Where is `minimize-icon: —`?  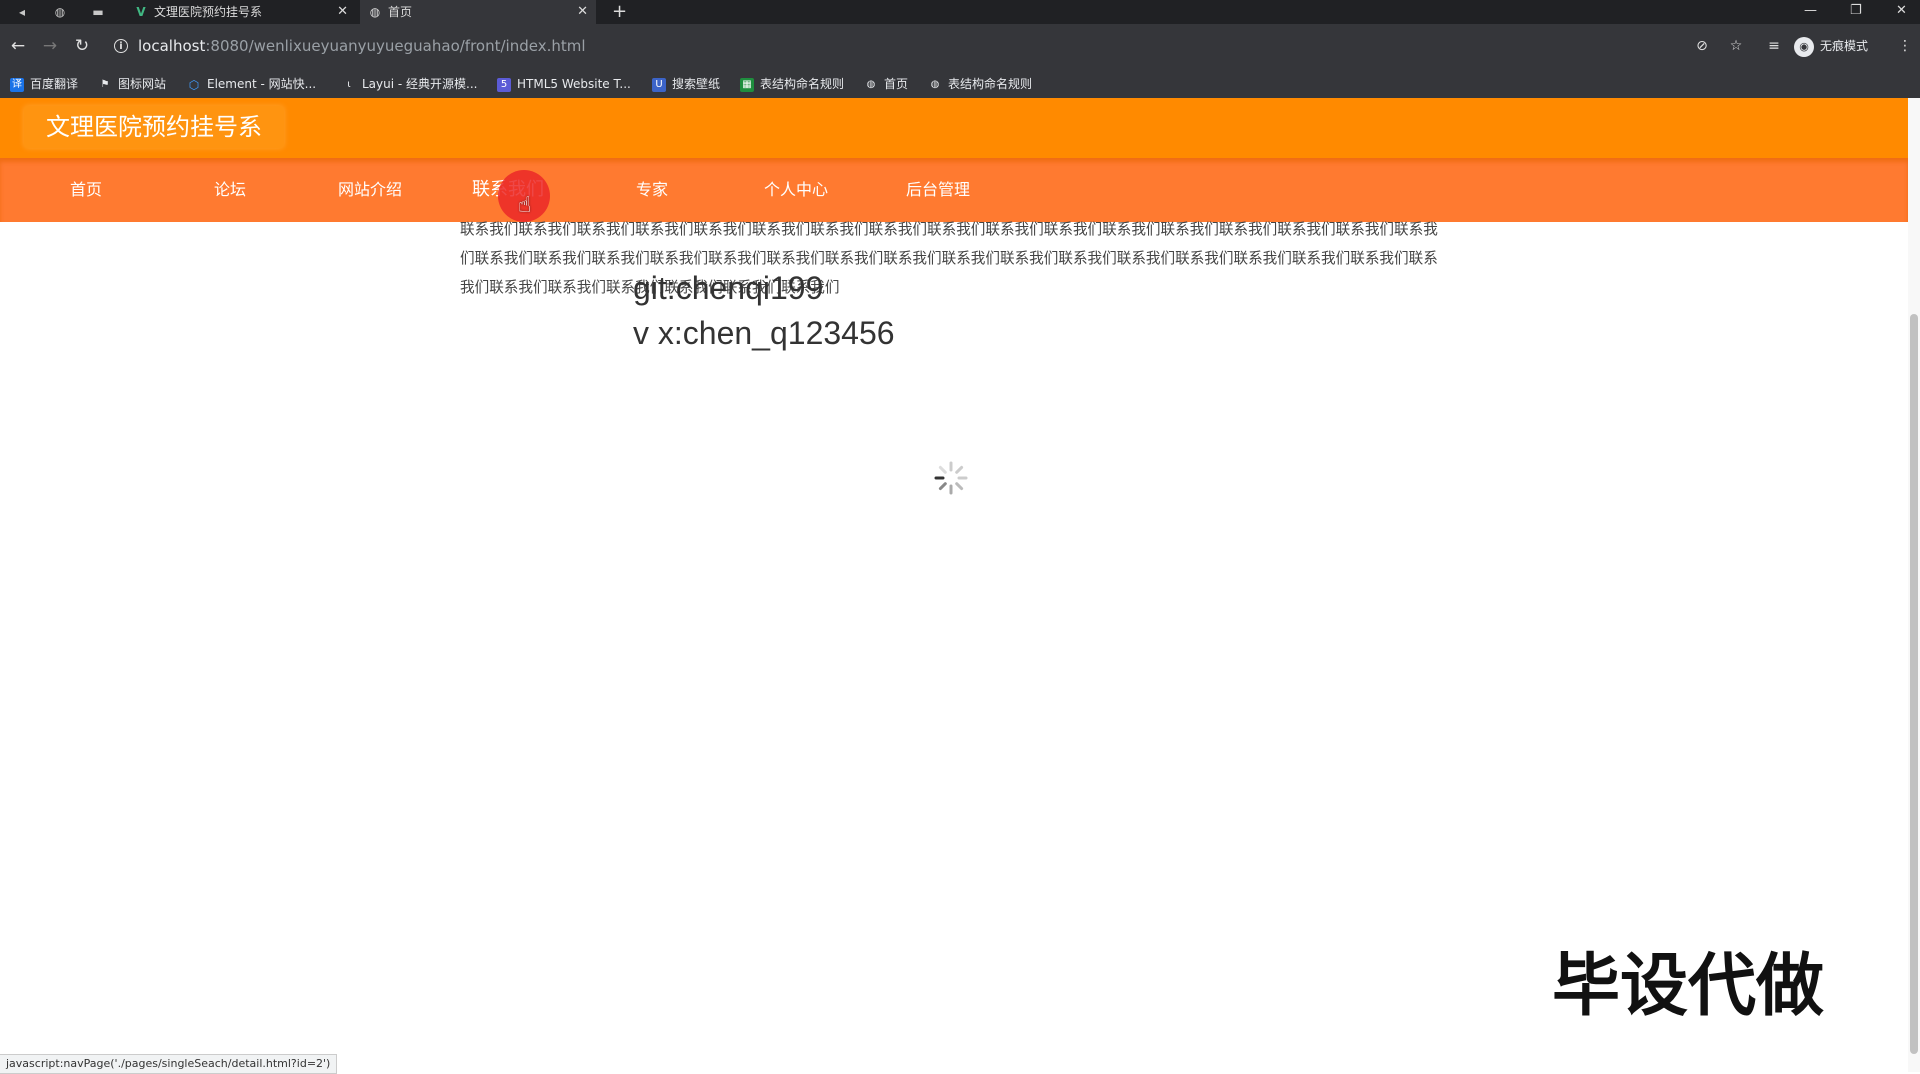
minimize-icon: — is located at coordinates (1810, 12).